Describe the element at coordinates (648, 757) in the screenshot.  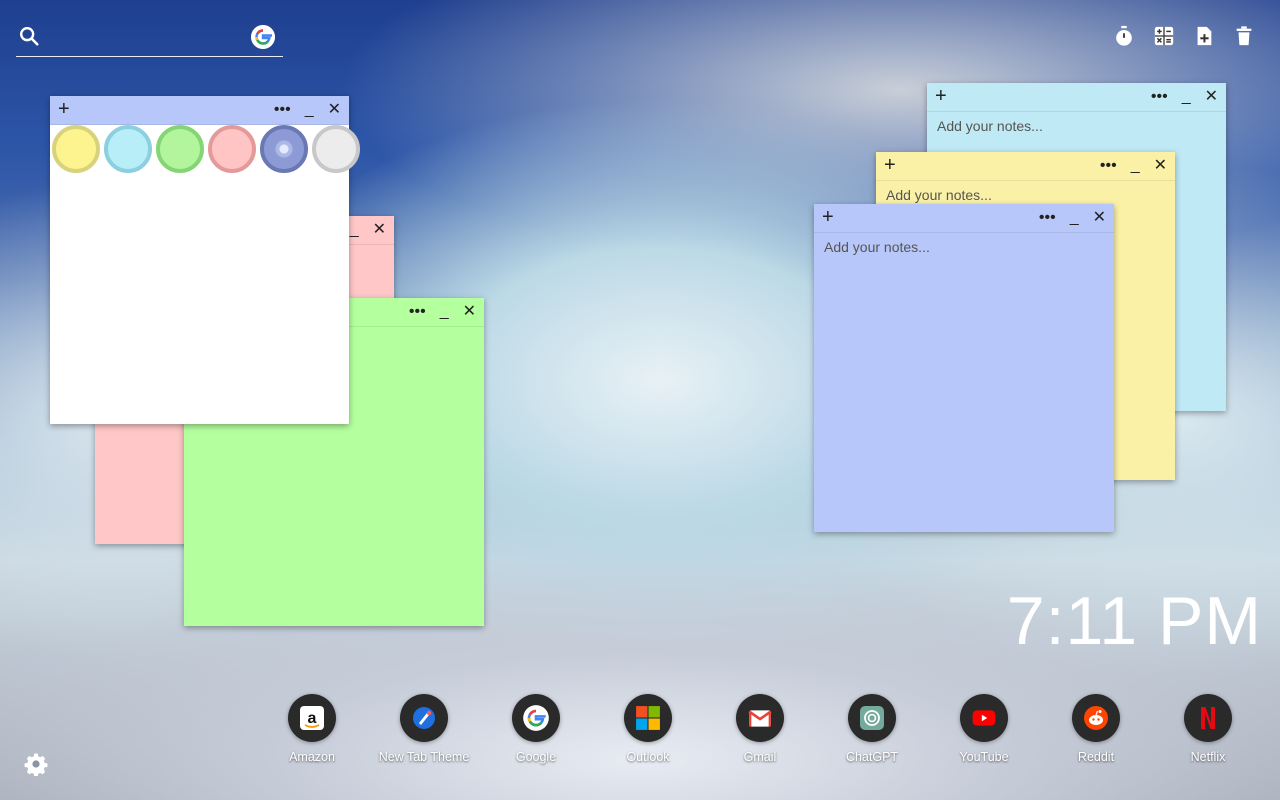
I see `app-label: Outlook` at that location.